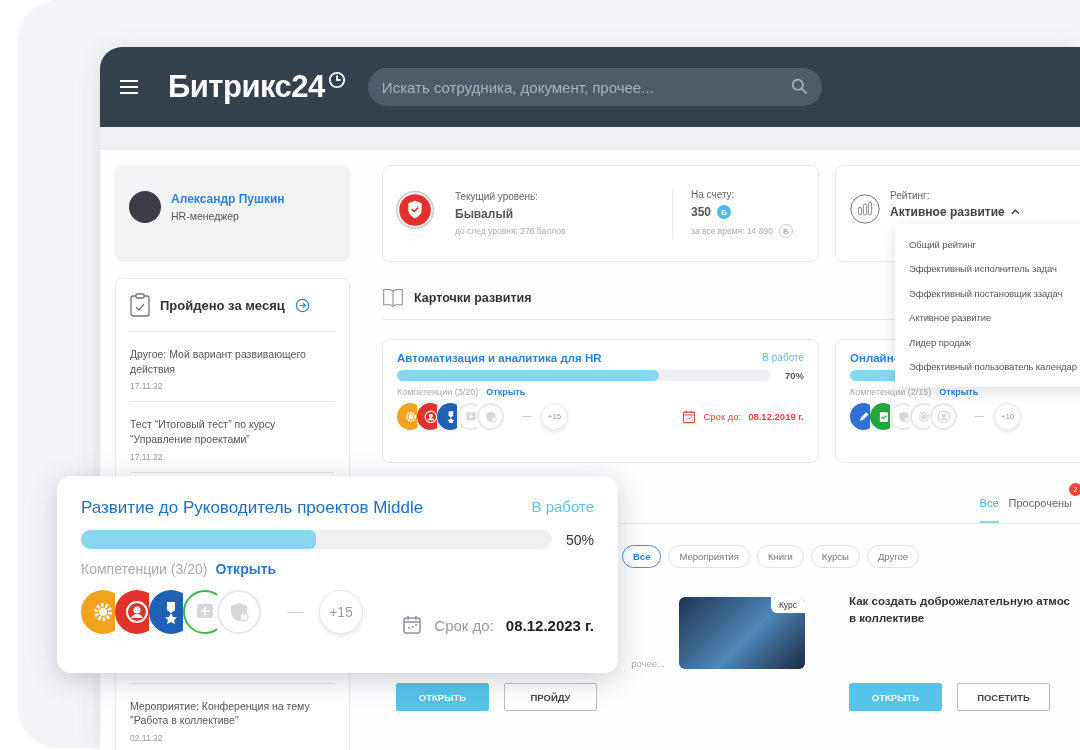 This screenshot has height=750, width=1080. What do you see at coordinates (1003, 697) in the screenshot?
I see `action-button: ПОСЕТИТЬ` at bounding box center [1003, 697].